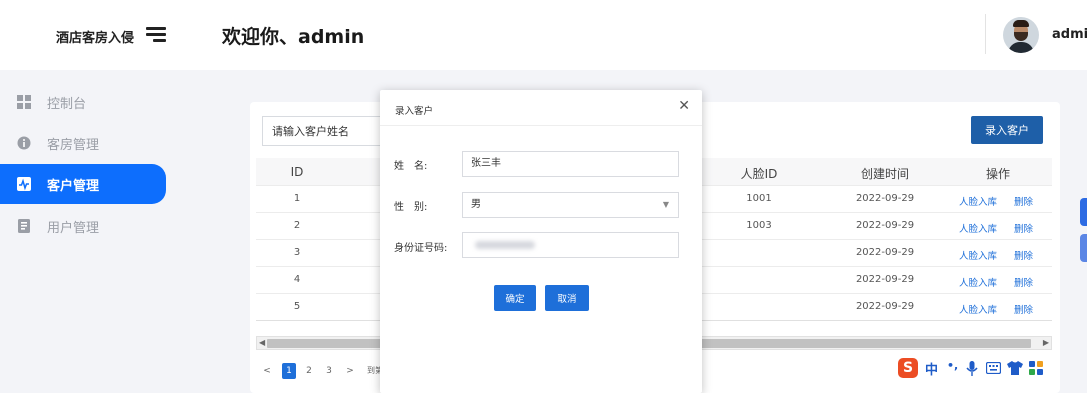 This screenshot has width=1087, height=393. What do you see at coordinates (759, 225) in the screenshot?
I see `cell-face-id: 1003` at bounding box center [759, 225].